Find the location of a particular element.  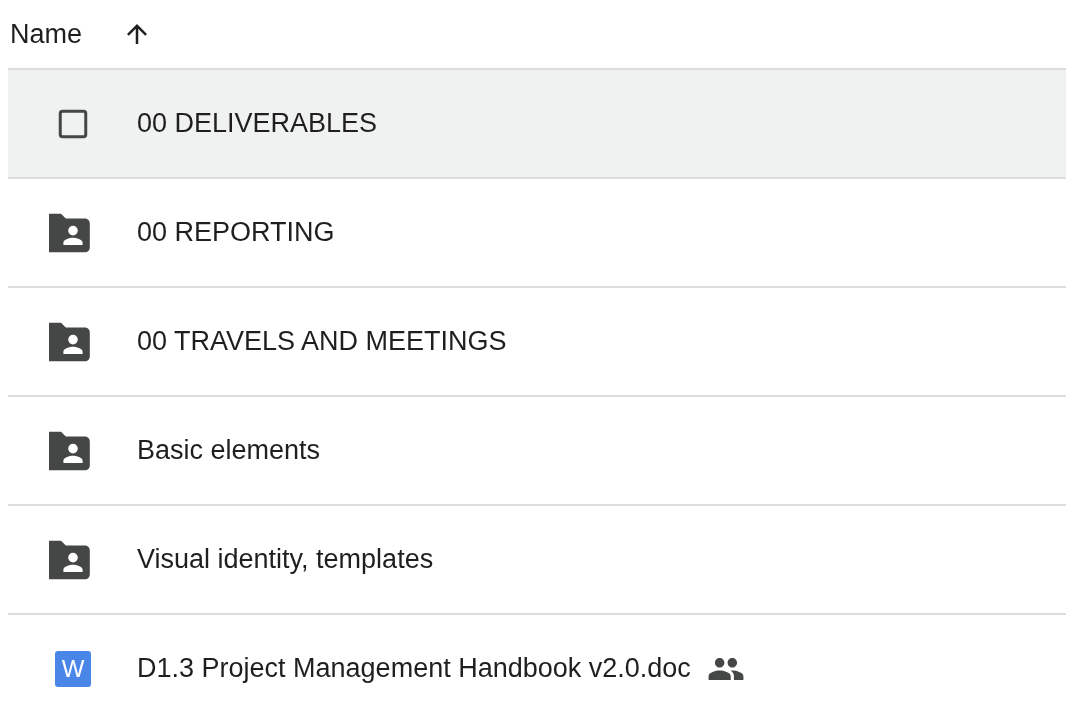

file-name: Basic elements is located at coordinates (229, 450).